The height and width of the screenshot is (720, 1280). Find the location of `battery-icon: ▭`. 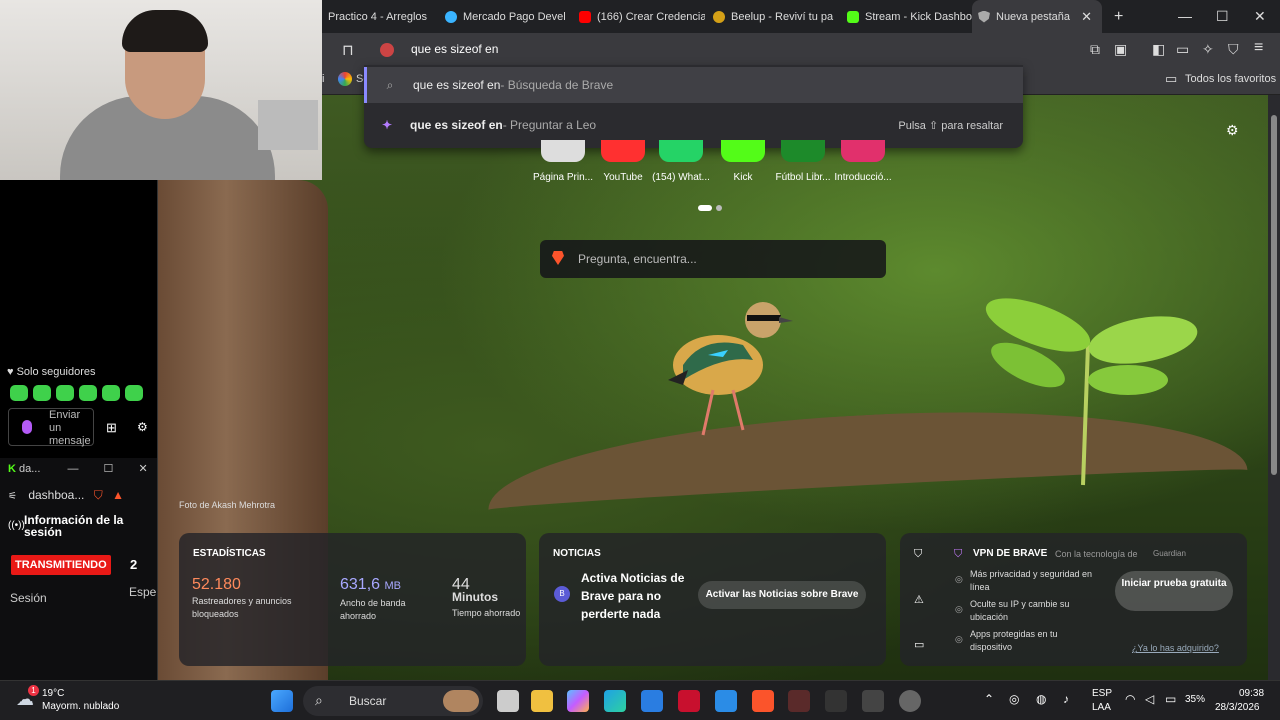

battery-icon: ▭ is located at coordinates (1170, 699).